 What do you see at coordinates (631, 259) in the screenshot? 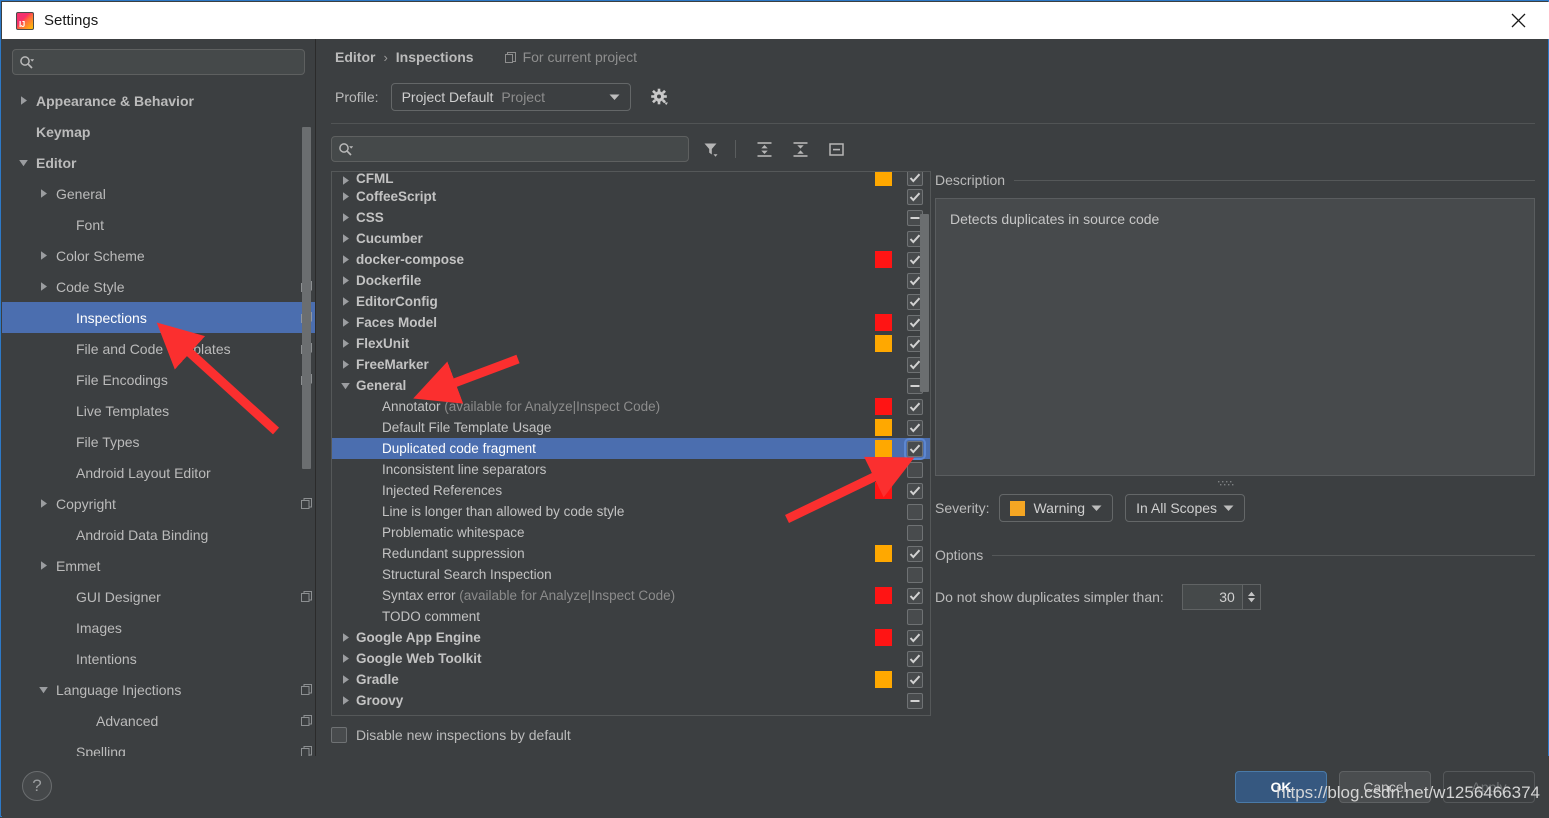
I see `inspection-row: docker-compose` at bounding box center [631, 259].